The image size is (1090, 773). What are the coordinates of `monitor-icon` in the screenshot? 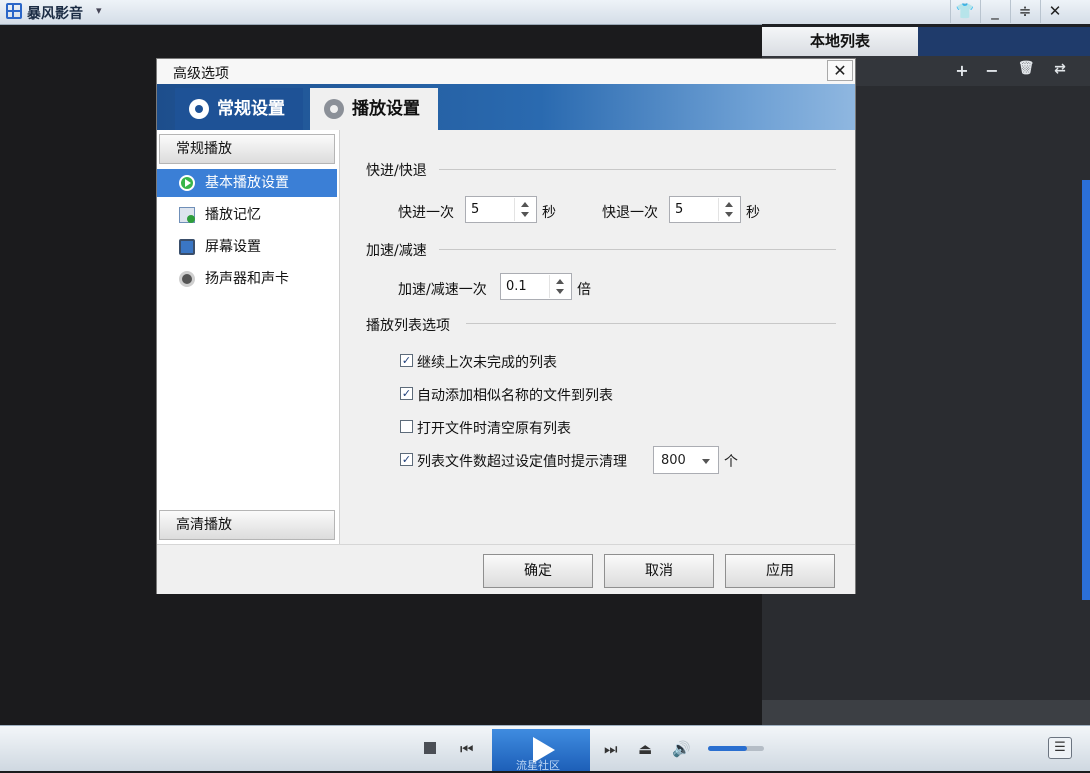 It's located at (187, 247).